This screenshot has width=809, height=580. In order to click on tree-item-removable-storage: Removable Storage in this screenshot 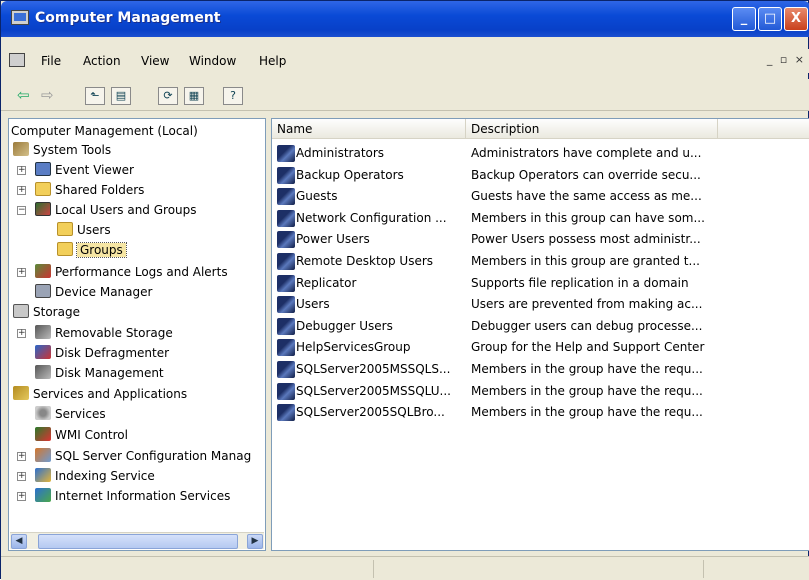, I will do `click(104, 333)`.